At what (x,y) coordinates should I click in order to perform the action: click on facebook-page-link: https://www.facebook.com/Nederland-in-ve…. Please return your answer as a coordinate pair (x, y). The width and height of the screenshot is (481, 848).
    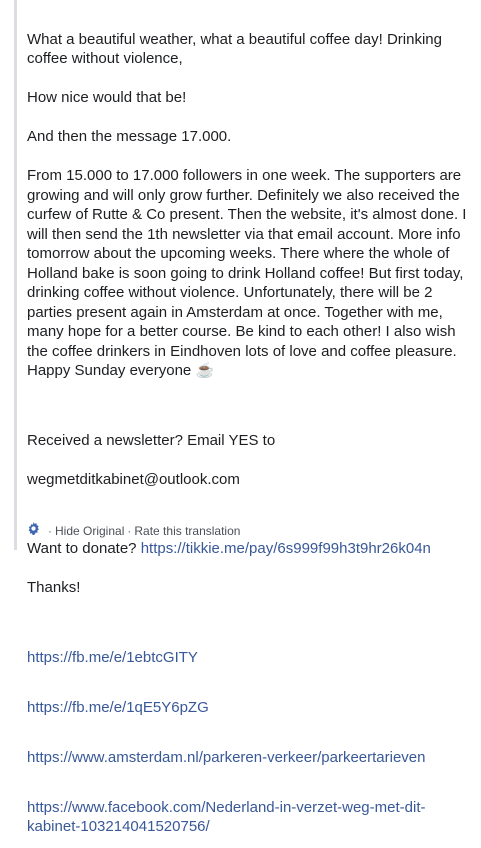
    Looking at the image, I should click on (226, 817).